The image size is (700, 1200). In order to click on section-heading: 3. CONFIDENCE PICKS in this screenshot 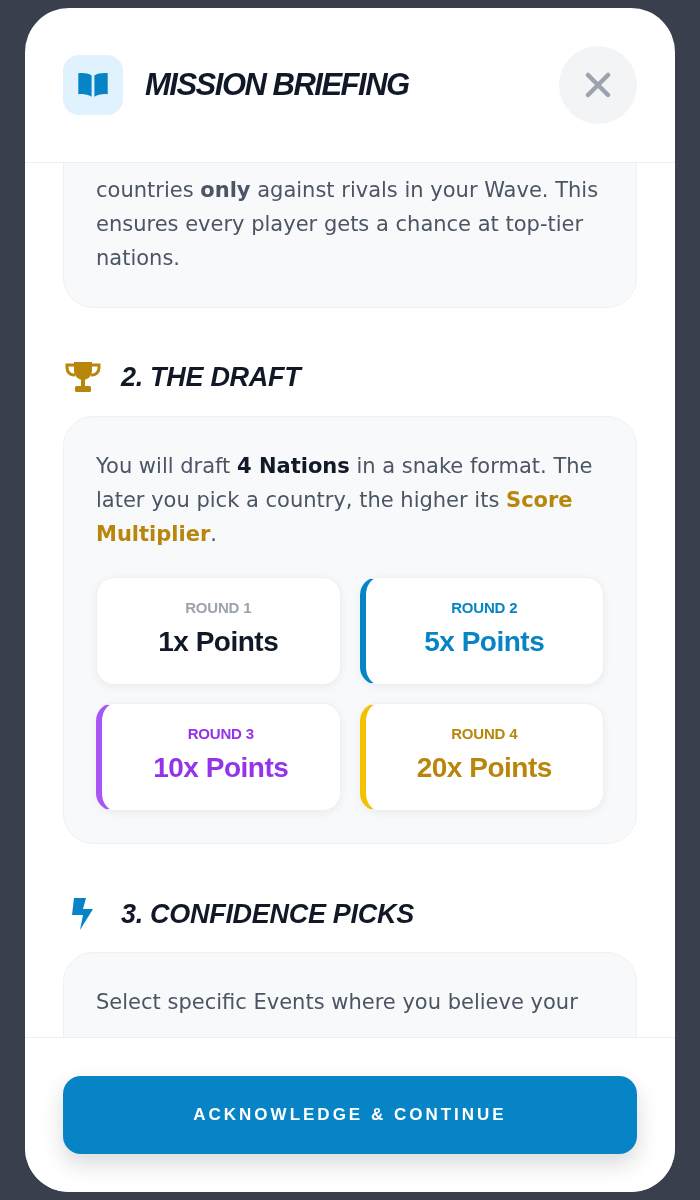, I will do `click(267, 914)`.